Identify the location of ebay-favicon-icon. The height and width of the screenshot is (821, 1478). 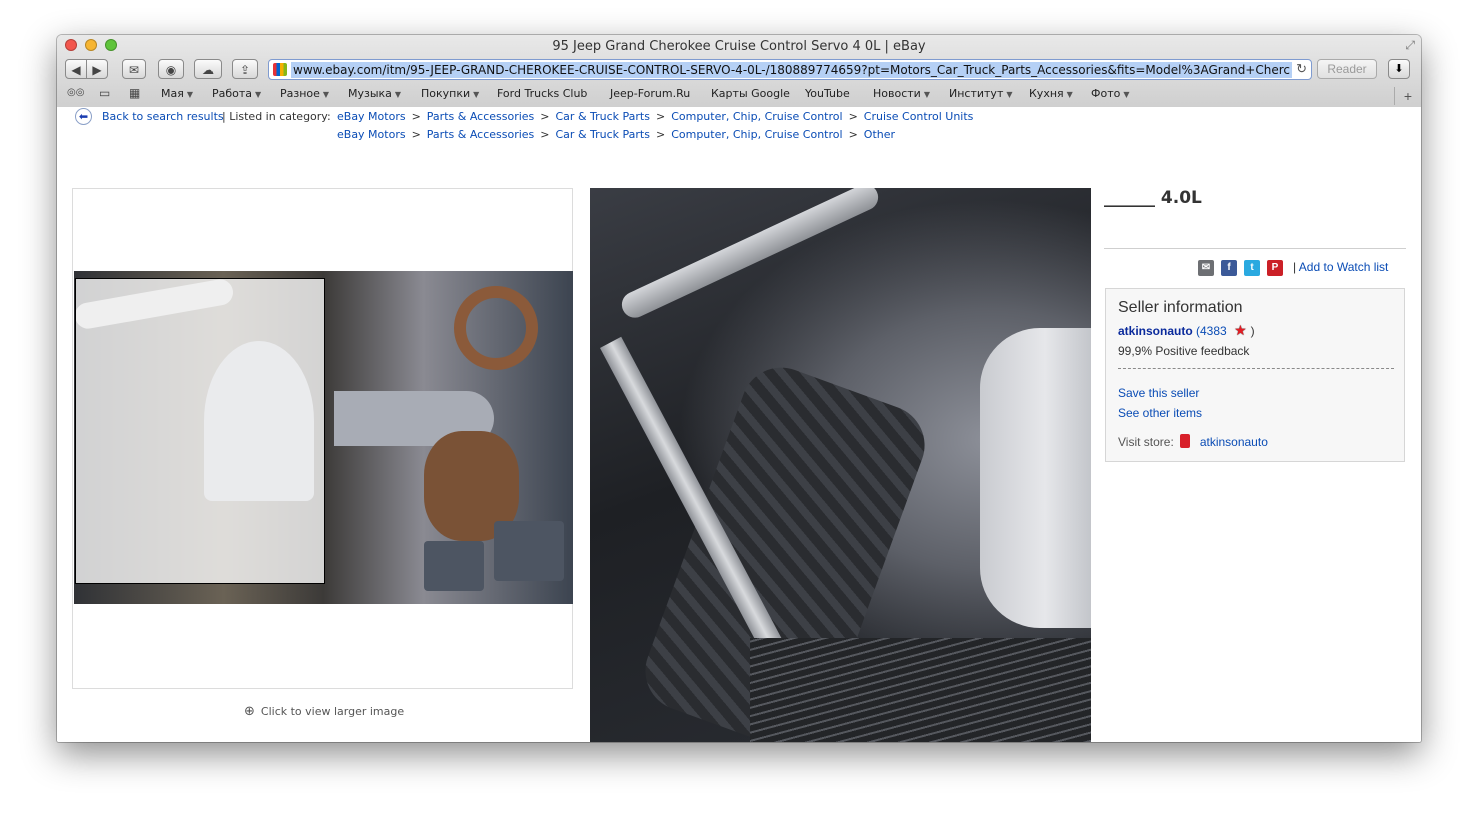
(280, 69).